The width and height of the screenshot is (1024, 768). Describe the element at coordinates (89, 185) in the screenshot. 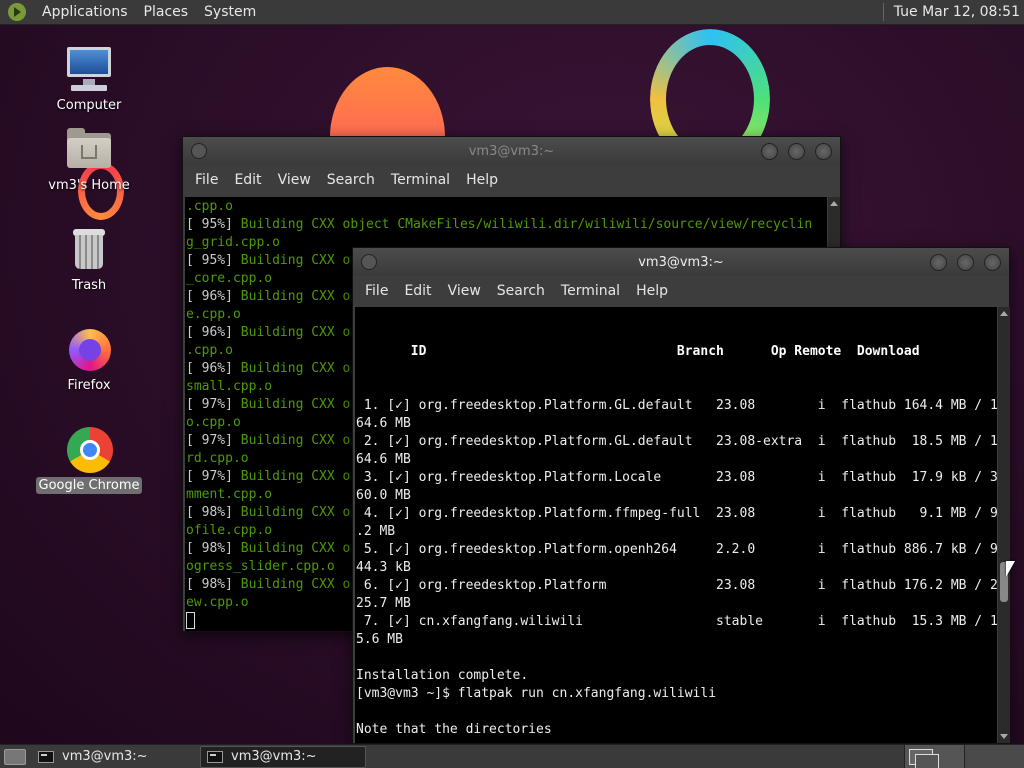

I see `desktop-icon-label: vm3's Home` at that location.